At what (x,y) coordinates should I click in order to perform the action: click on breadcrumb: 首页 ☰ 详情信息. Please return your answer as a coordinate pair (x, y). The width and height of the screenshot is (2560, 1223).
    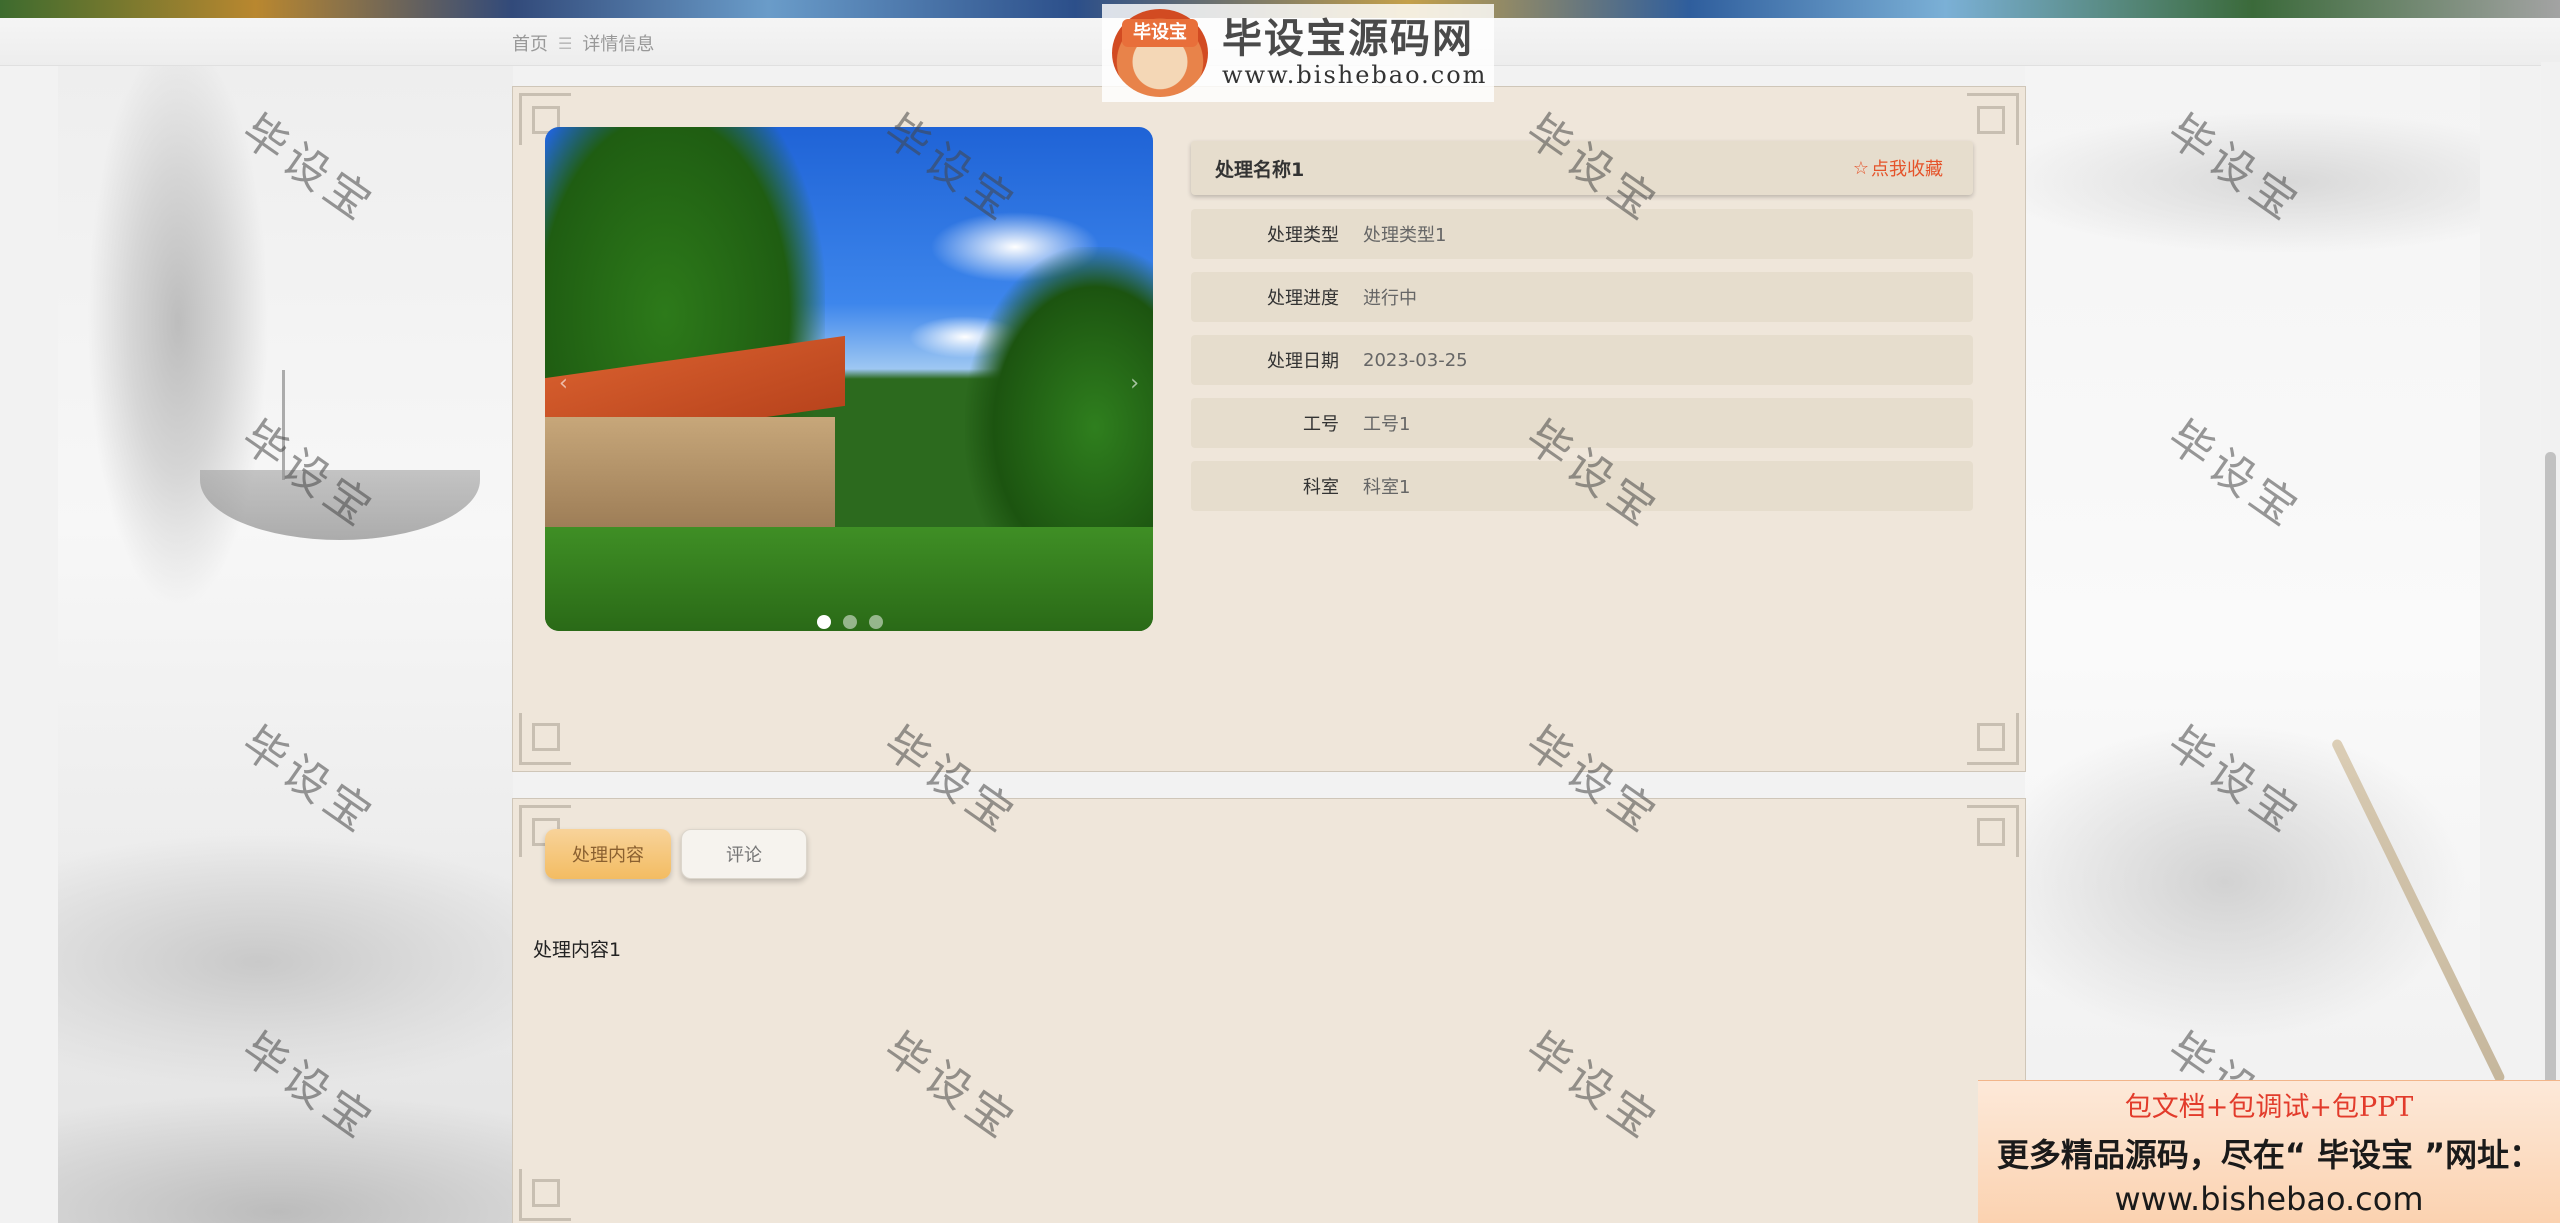
    Looking at the image, I should click on (583, 43).